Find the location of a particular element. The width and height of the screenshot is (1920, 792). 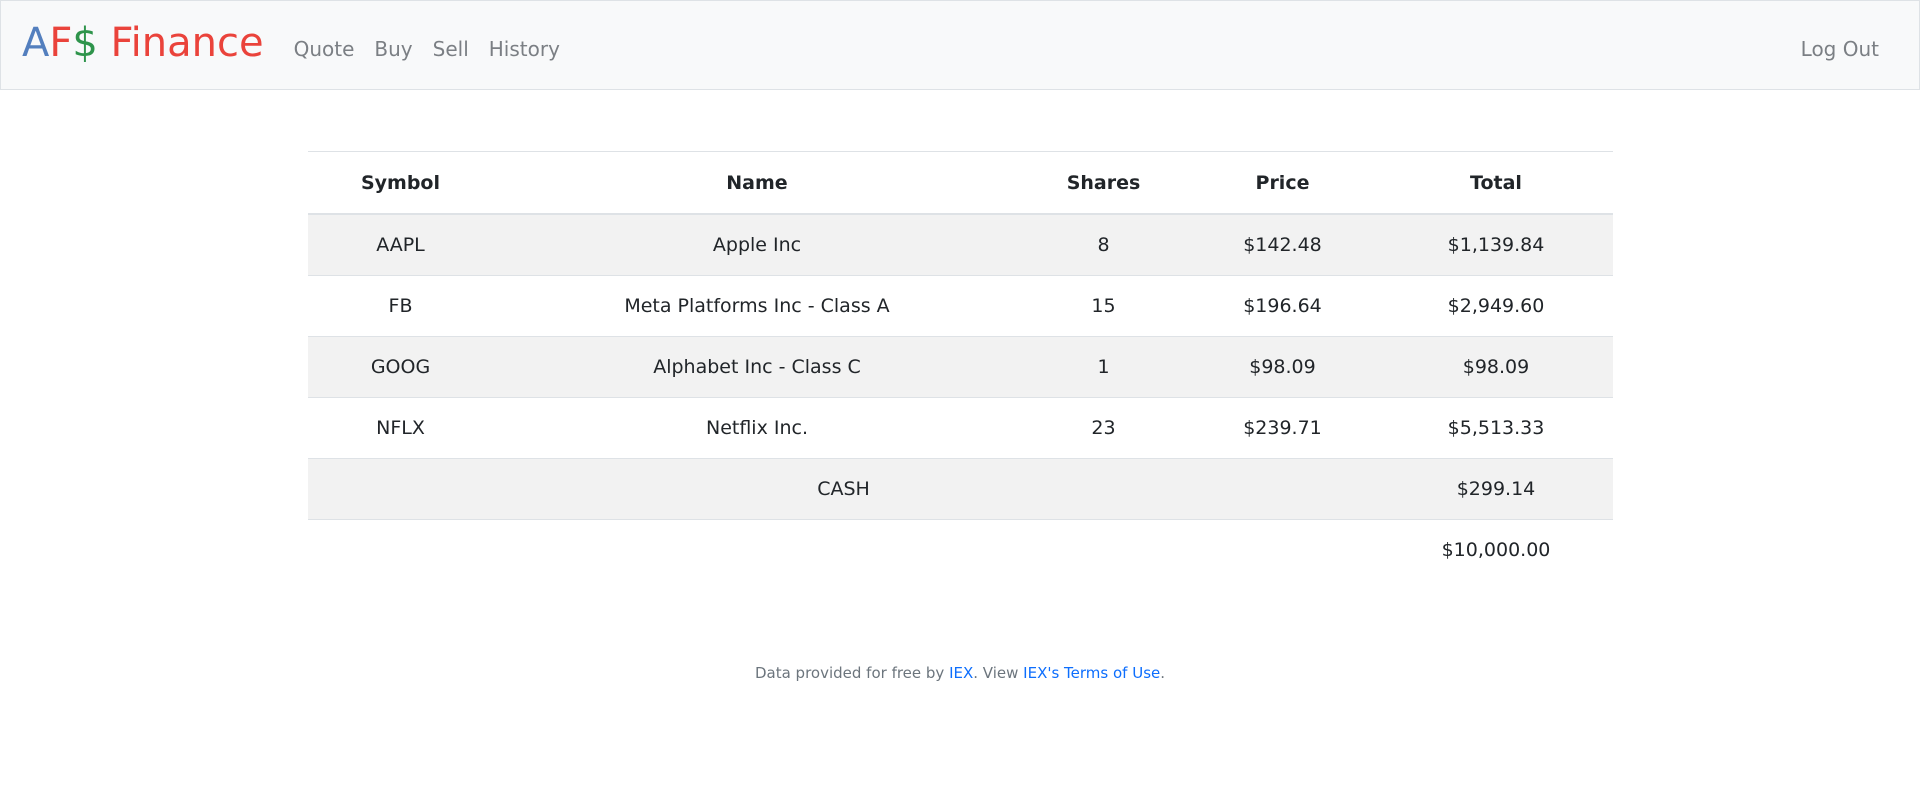

cell-symbol: FB is located at coordinates (400, 306).